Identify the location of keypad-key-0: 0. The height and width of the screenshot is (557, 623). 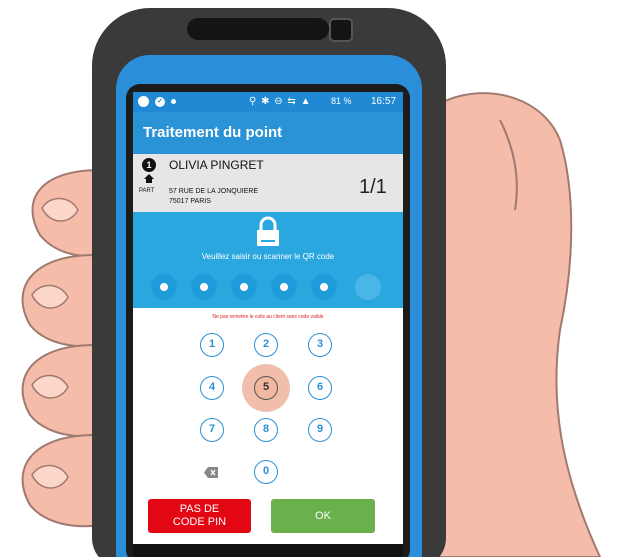
(266, 472).